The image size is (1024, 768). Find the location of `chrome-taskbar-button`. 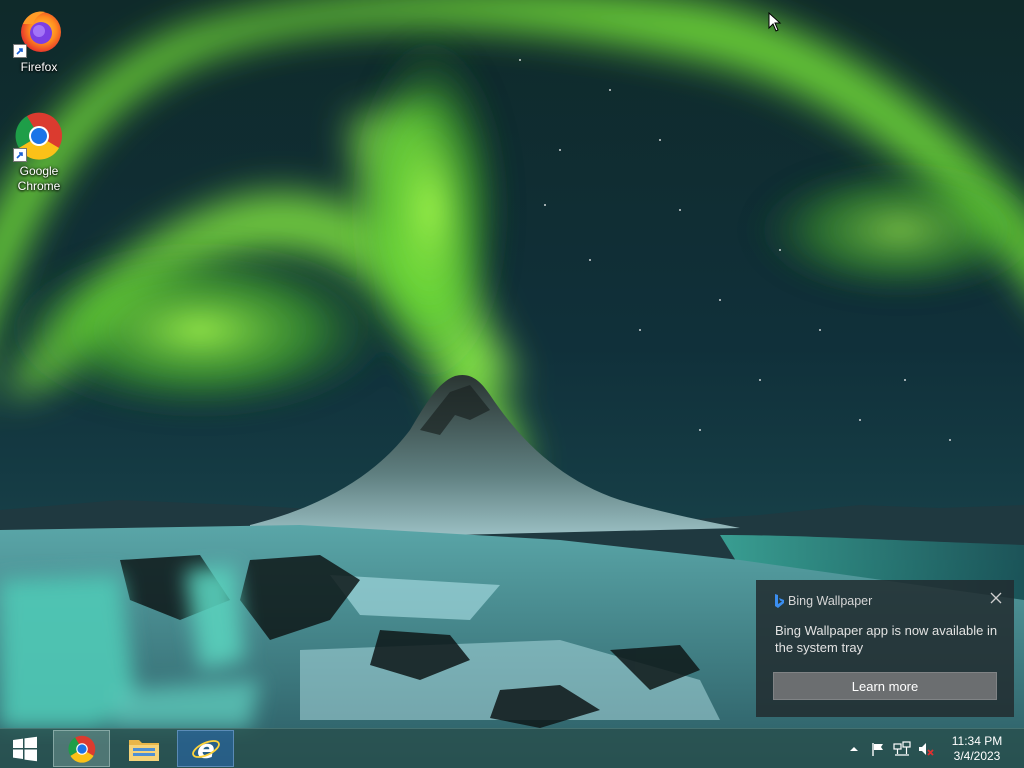

chrome-taskbar-button is located at coordinates (81, 748).